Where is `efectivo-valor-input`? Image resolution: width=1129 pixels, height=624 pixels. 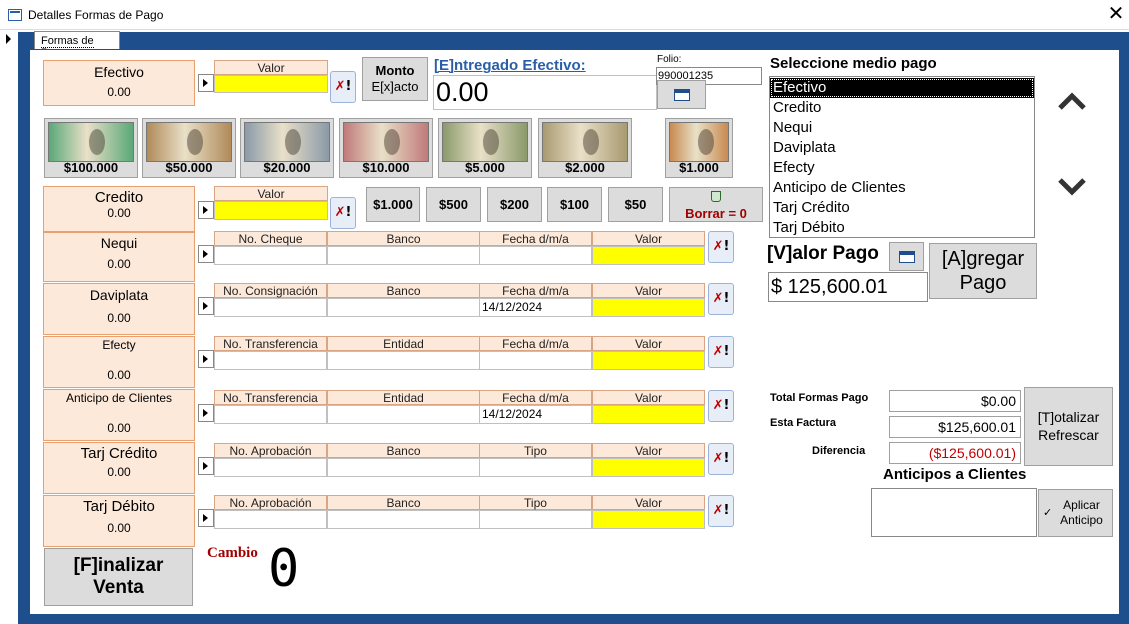 efectivo-valor-input is located at coordinates (271, 84).